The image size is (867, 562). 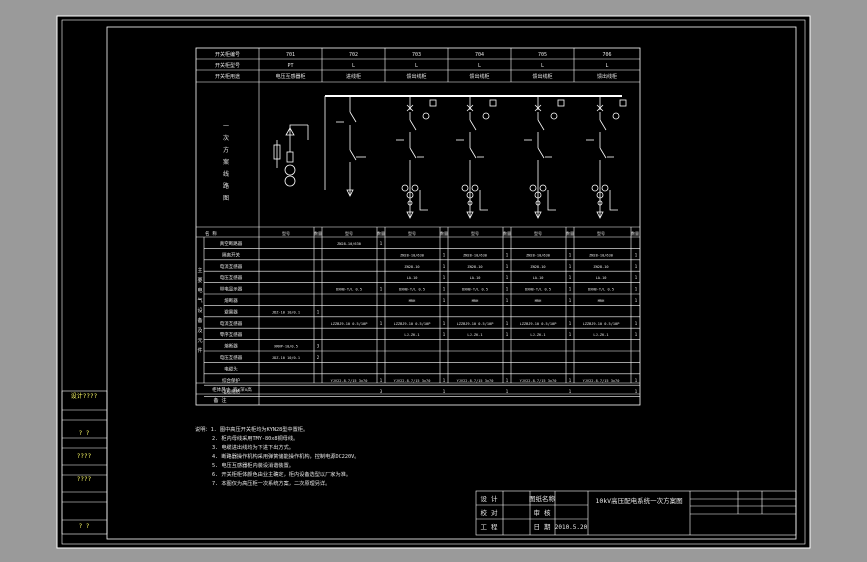 What do you see at coordinates (219, 400) in the screenshot?
I see `footer-remark-label: 备 注` at bounding box center [219, 400].